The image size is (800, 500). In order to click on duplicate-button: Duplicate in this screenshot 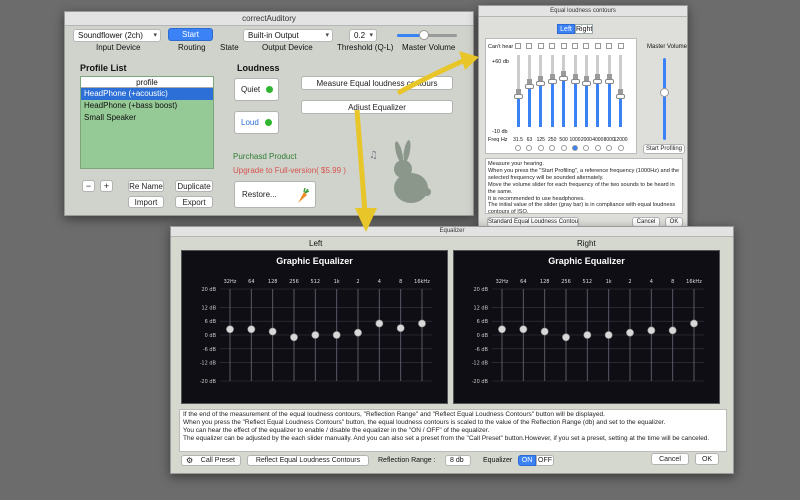, I will do `click(194, 186)`.